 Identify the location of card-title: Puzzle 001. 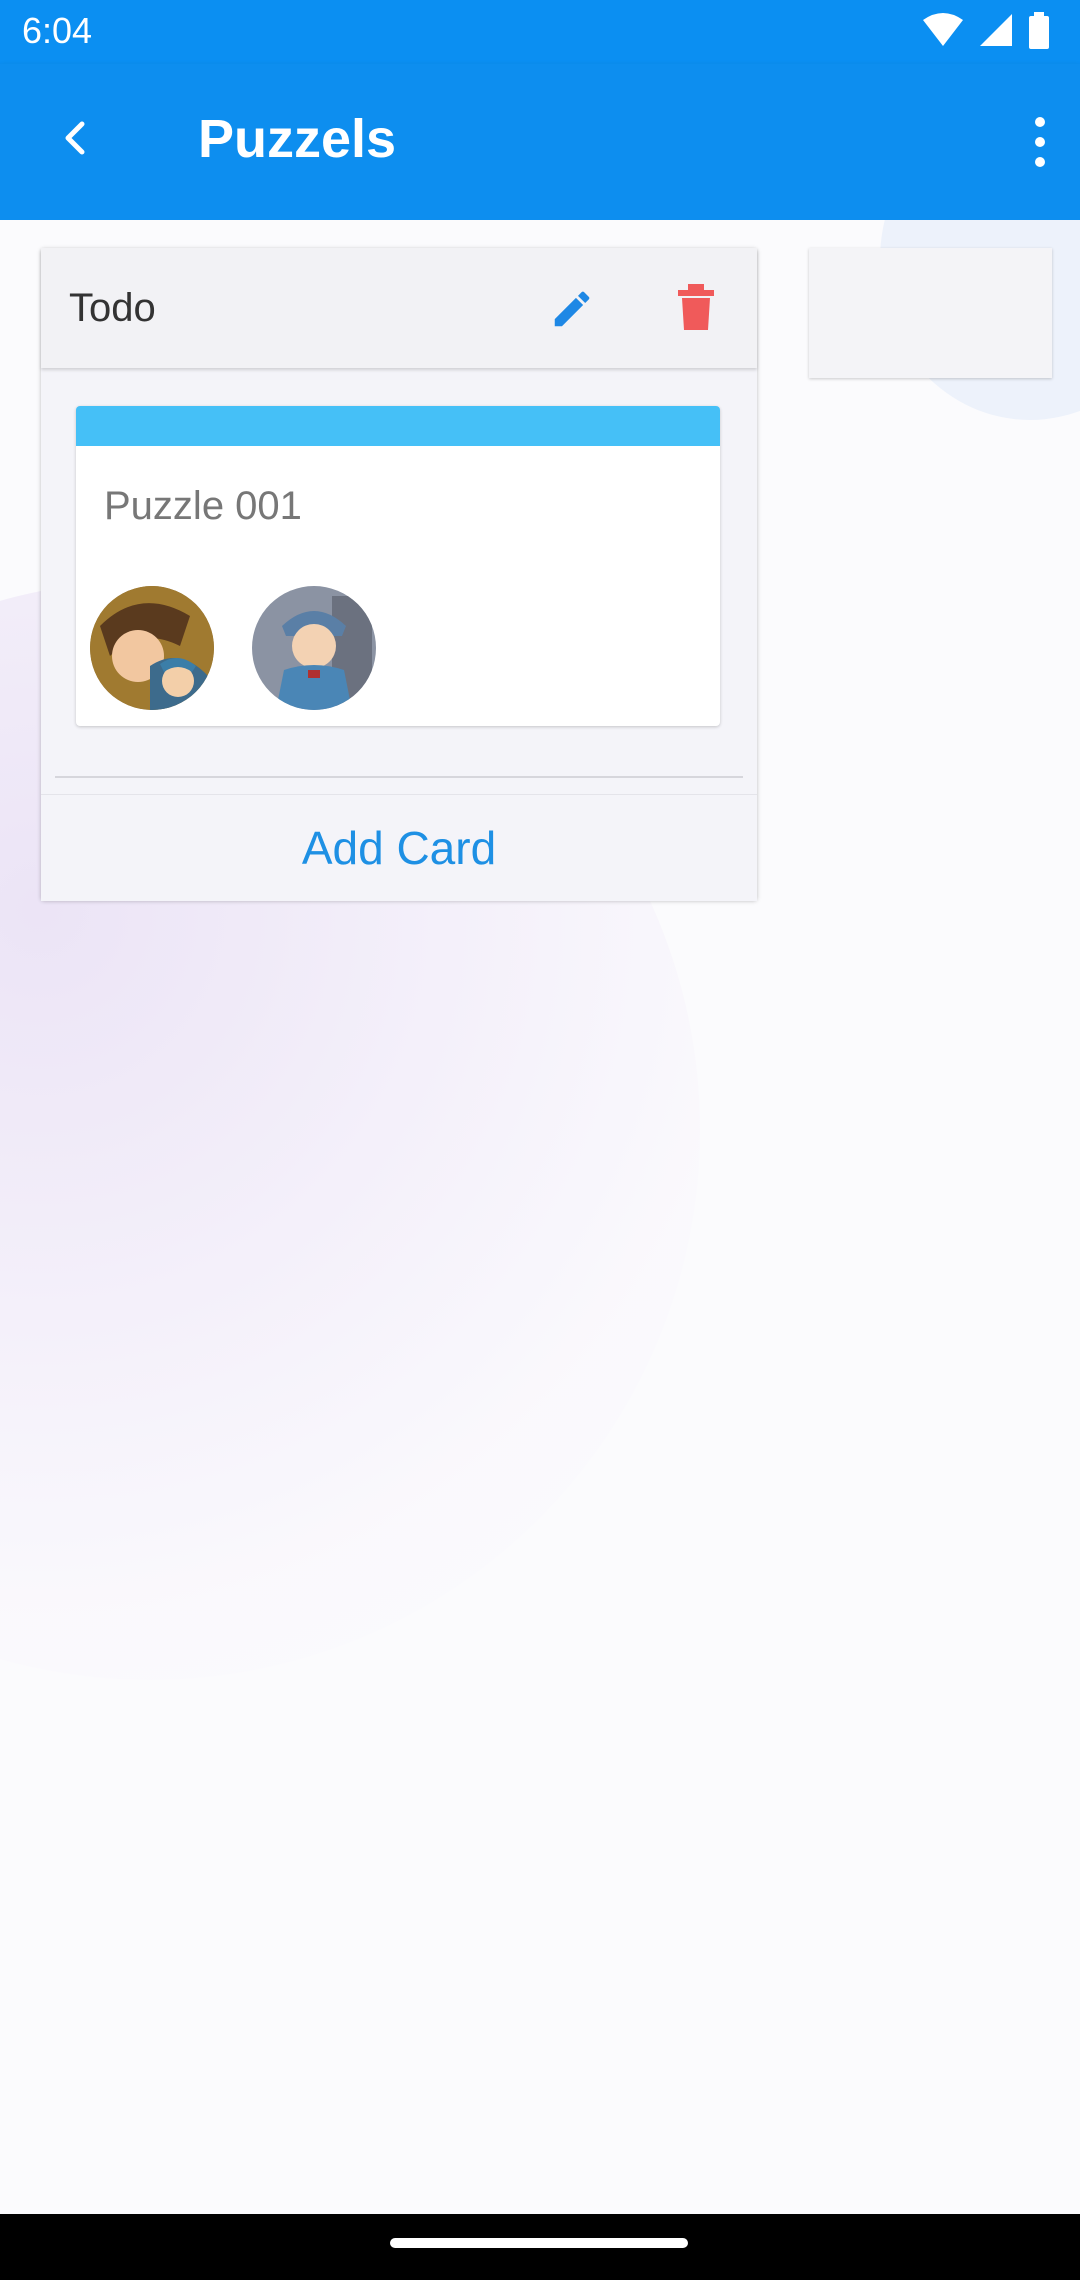
(203, 506).